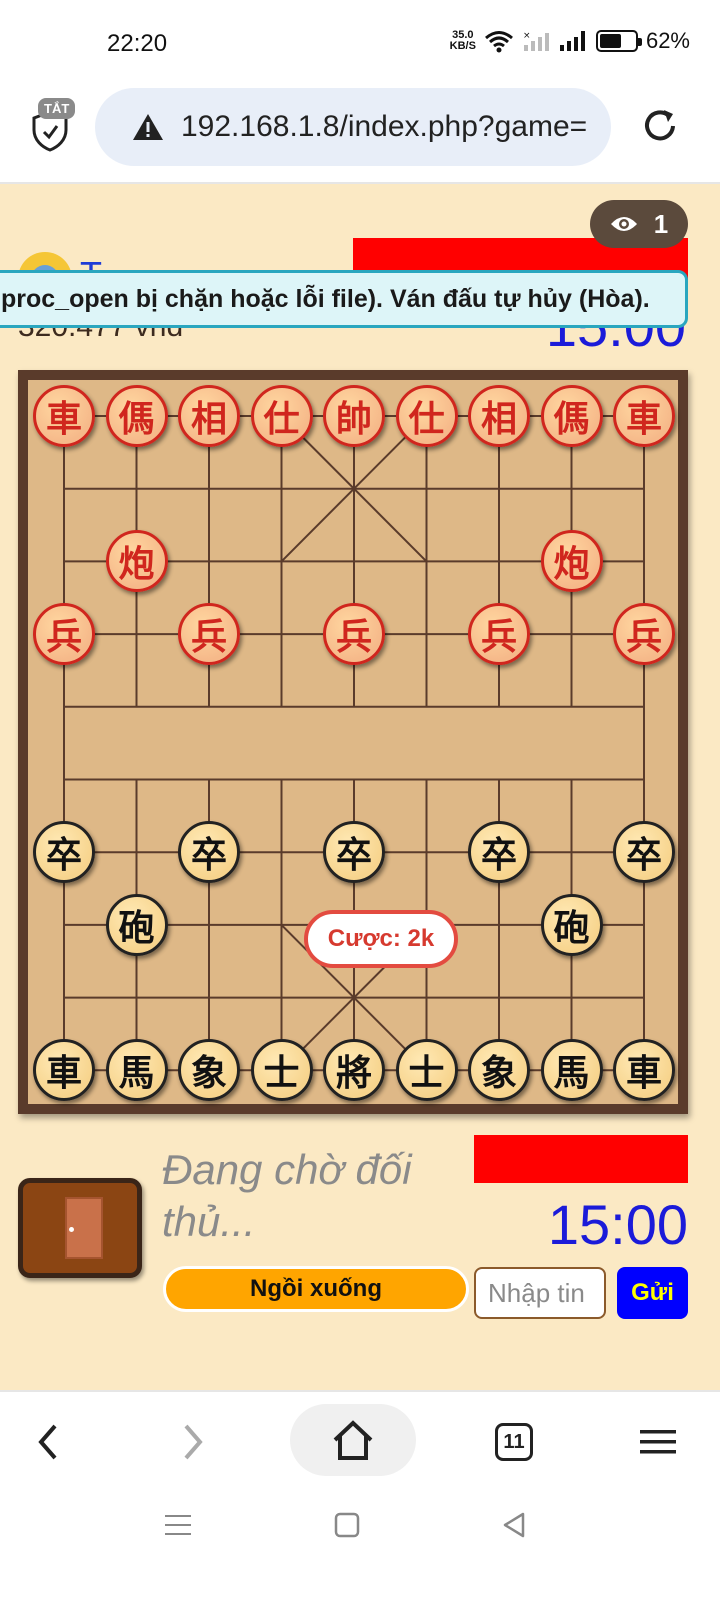 The image size is (720, 1600). What do you see at coordinates (360, 44) in the screenshot?
I see `status-bar: 22:20 35.0 KB/S × 62%` at bounding box center [360, 44].